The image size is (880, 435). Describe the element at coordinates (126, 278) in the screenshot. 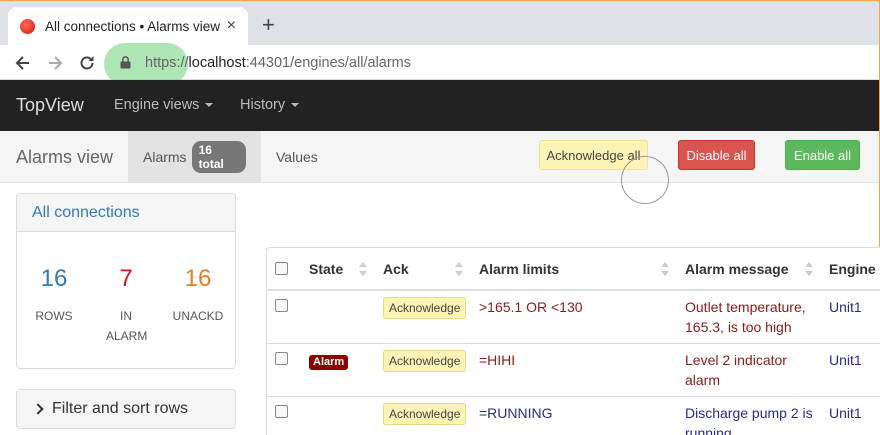

I see `stat-in-alarm-value: 7` at that location.